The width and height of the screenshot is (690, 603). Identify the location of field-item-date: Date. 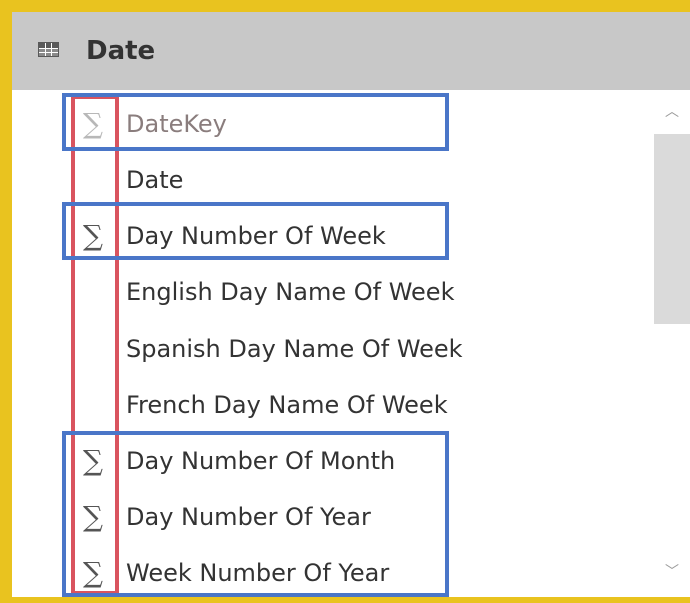
(332, 180).